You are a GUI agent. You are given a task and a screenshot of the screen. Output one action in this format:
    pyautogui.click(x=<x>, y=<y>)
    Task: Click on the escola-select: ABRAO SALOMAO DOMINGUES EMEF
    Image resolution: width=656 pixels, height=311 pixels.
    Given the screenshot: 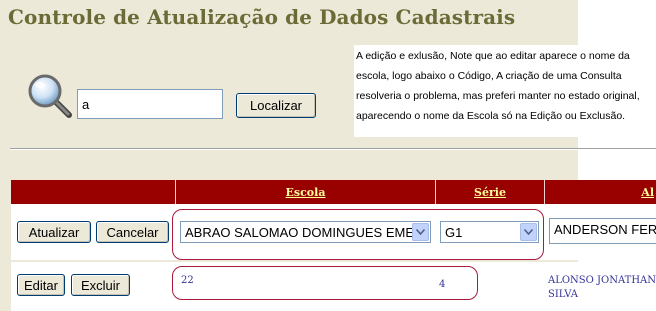 What is the action you would take?
    pyautogui.click(x=305, y=232)
    